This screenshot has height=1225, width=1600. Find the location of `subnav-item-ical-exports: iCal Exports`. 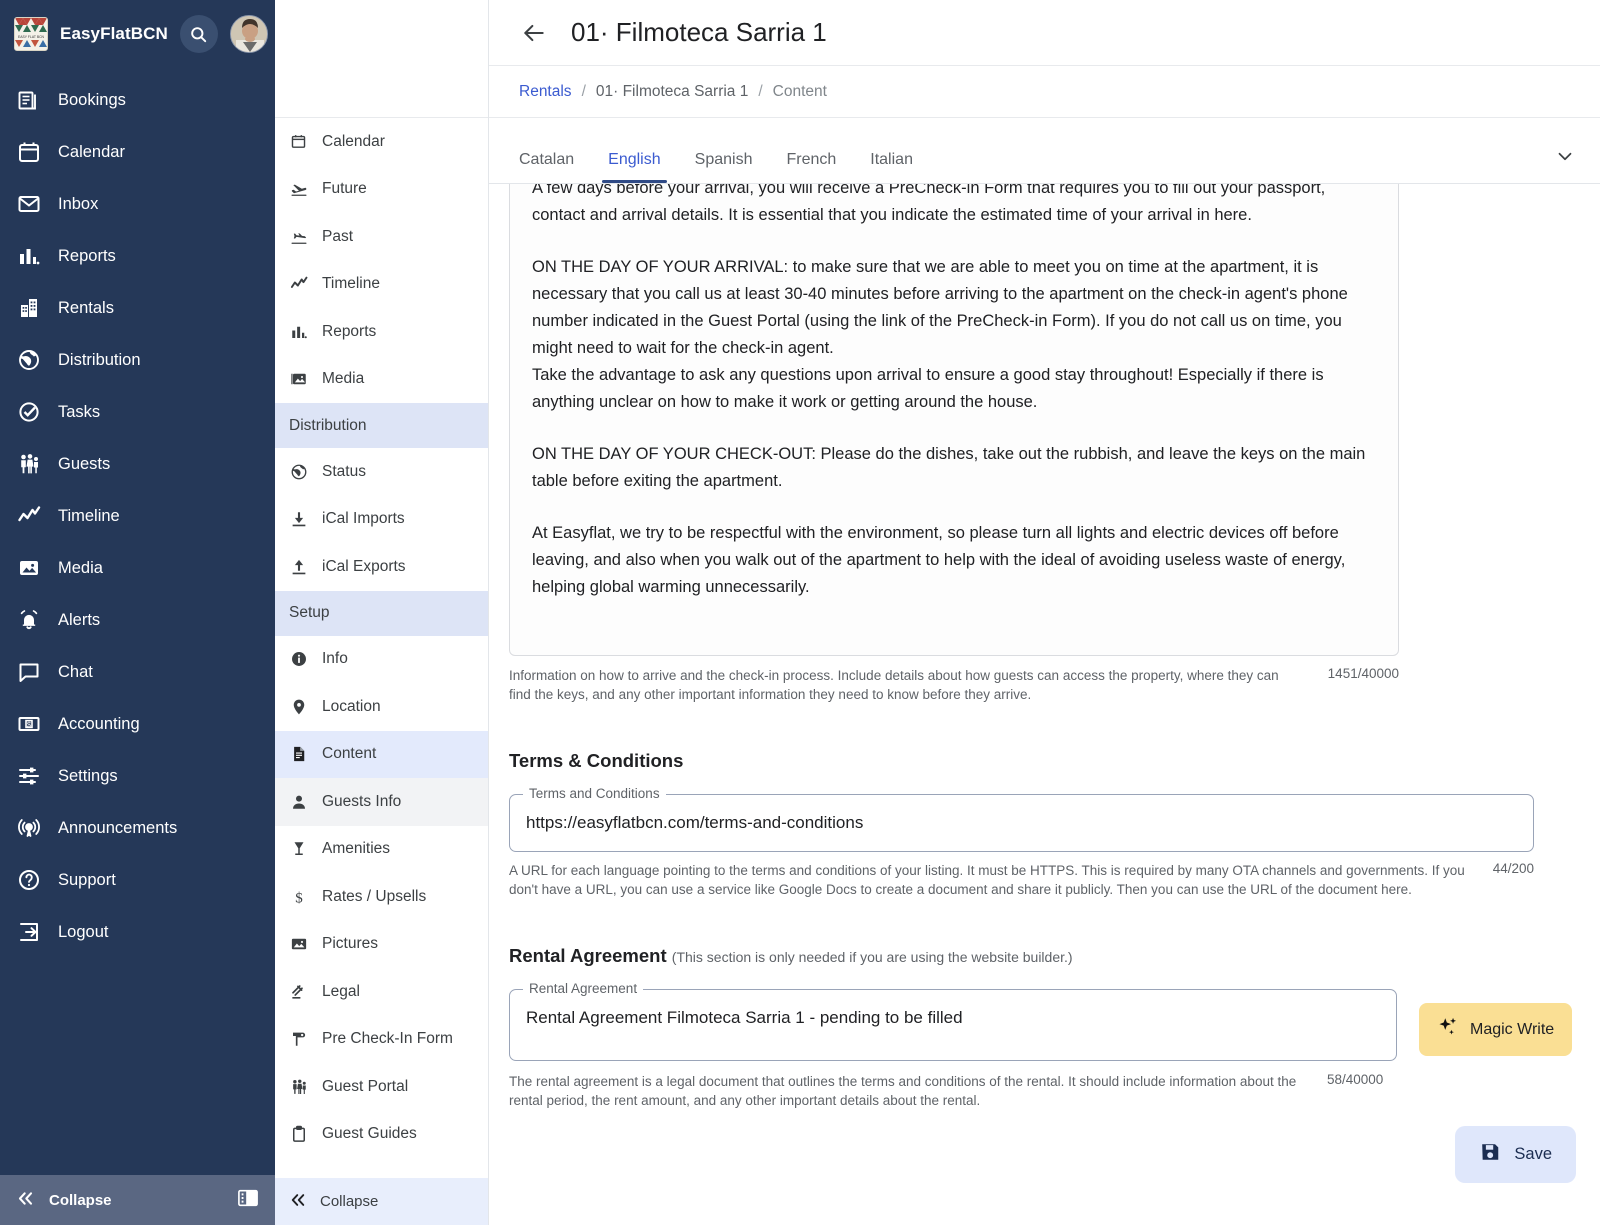

subnav-item-ical-exports: iCal Exports is located at coordinates (381, 567).